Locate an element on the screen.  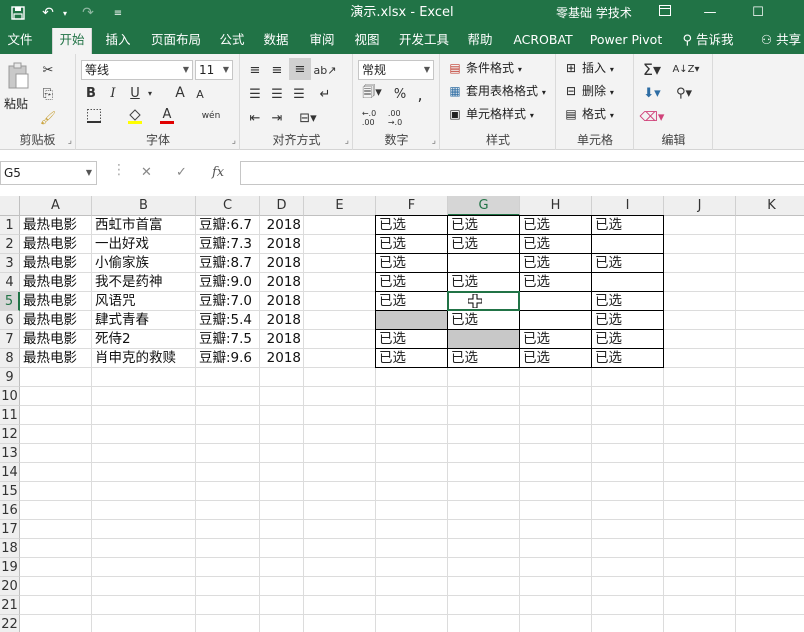
row-header: 21 is located at coordinates (10, 605).